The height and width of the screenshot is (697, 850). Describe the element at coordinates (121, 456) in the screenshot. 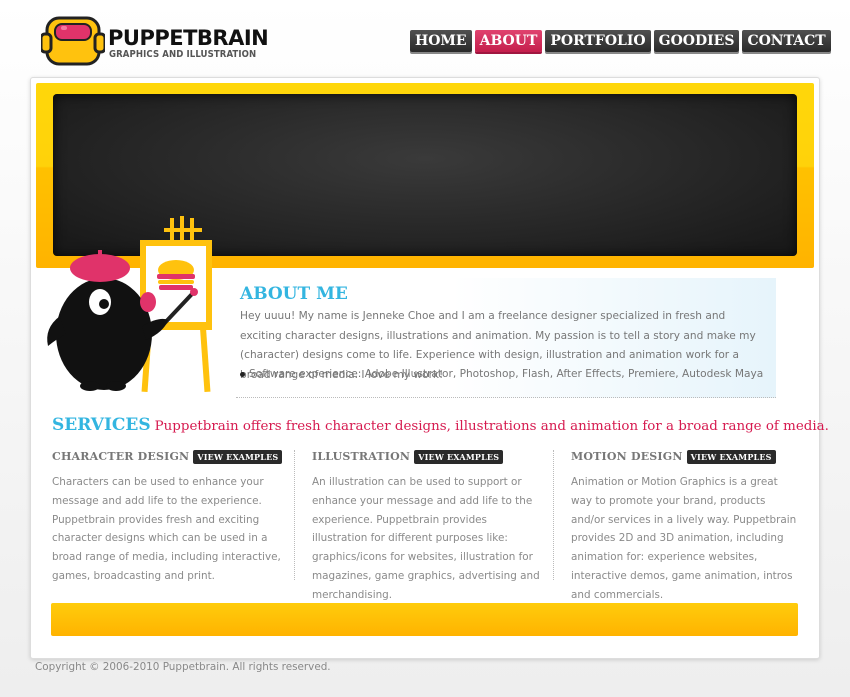

I see `service-title: CHARACTER DESIGN` at that location.